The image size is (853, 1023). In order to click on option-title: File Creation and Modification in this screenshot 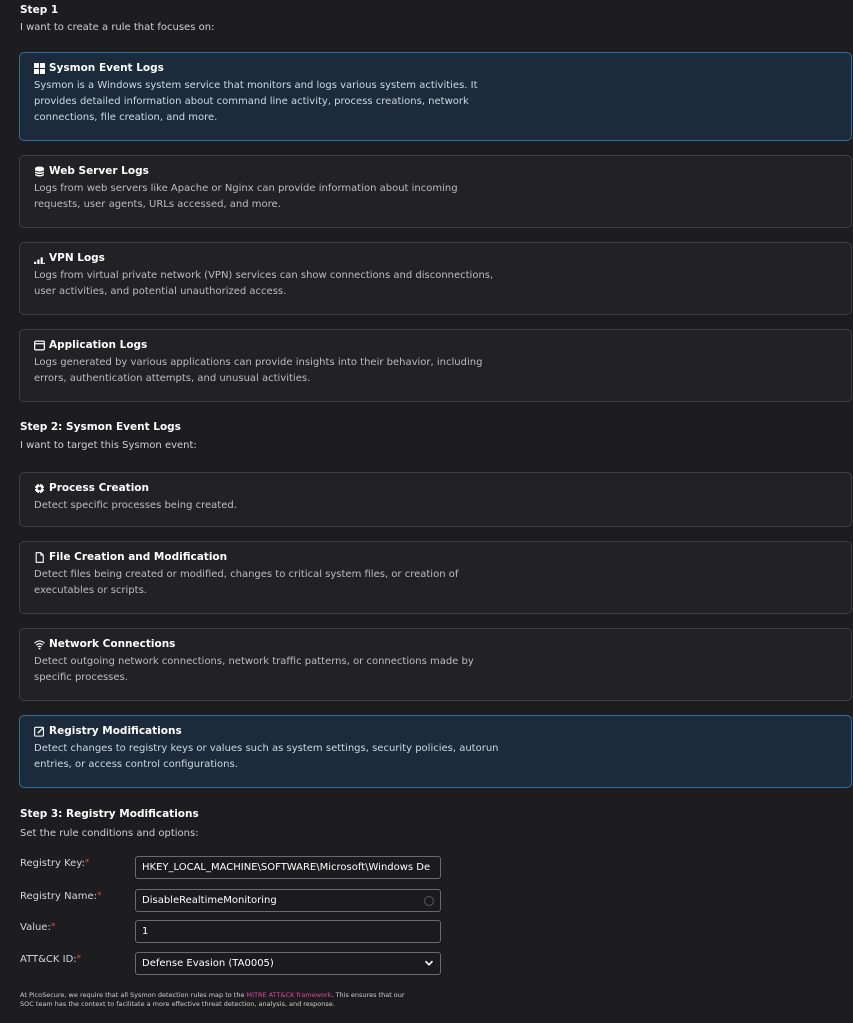, I will do `click(138, 557)`.